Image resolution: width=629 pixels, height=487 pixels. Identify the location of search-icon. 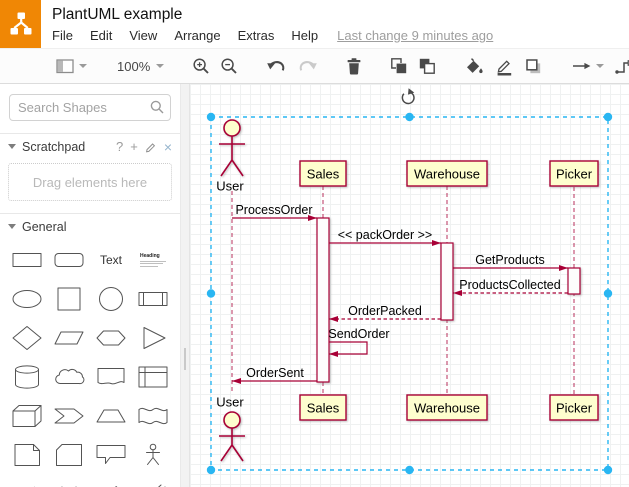
(157, 107).